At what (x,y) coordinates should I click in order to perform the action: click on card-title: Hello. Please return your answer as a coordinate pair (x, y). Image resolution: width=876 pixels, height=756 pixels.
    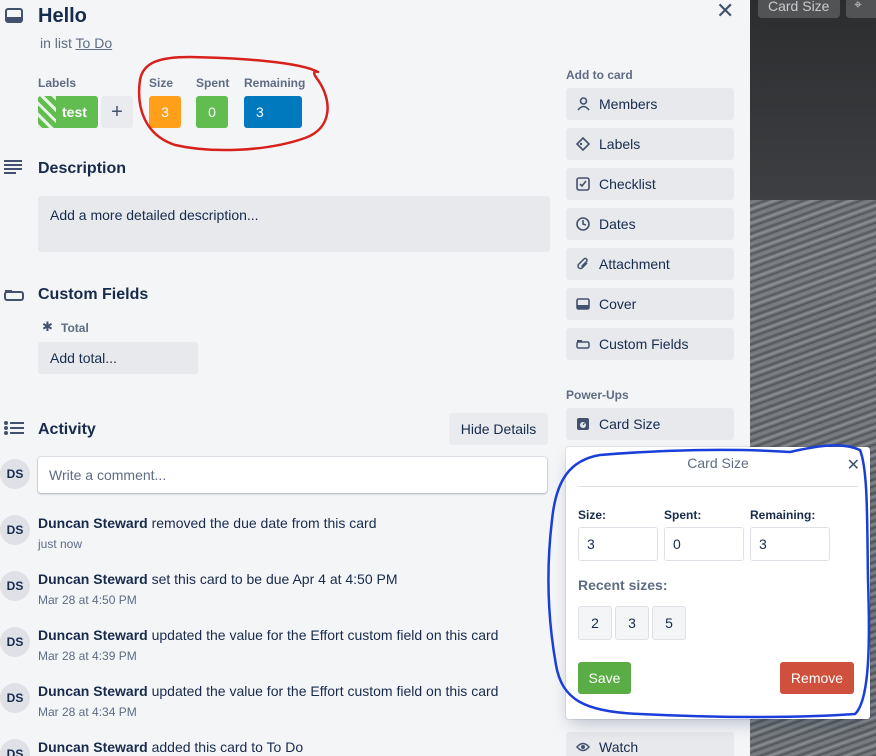
    Looking at the image, I should click on (62, 16).